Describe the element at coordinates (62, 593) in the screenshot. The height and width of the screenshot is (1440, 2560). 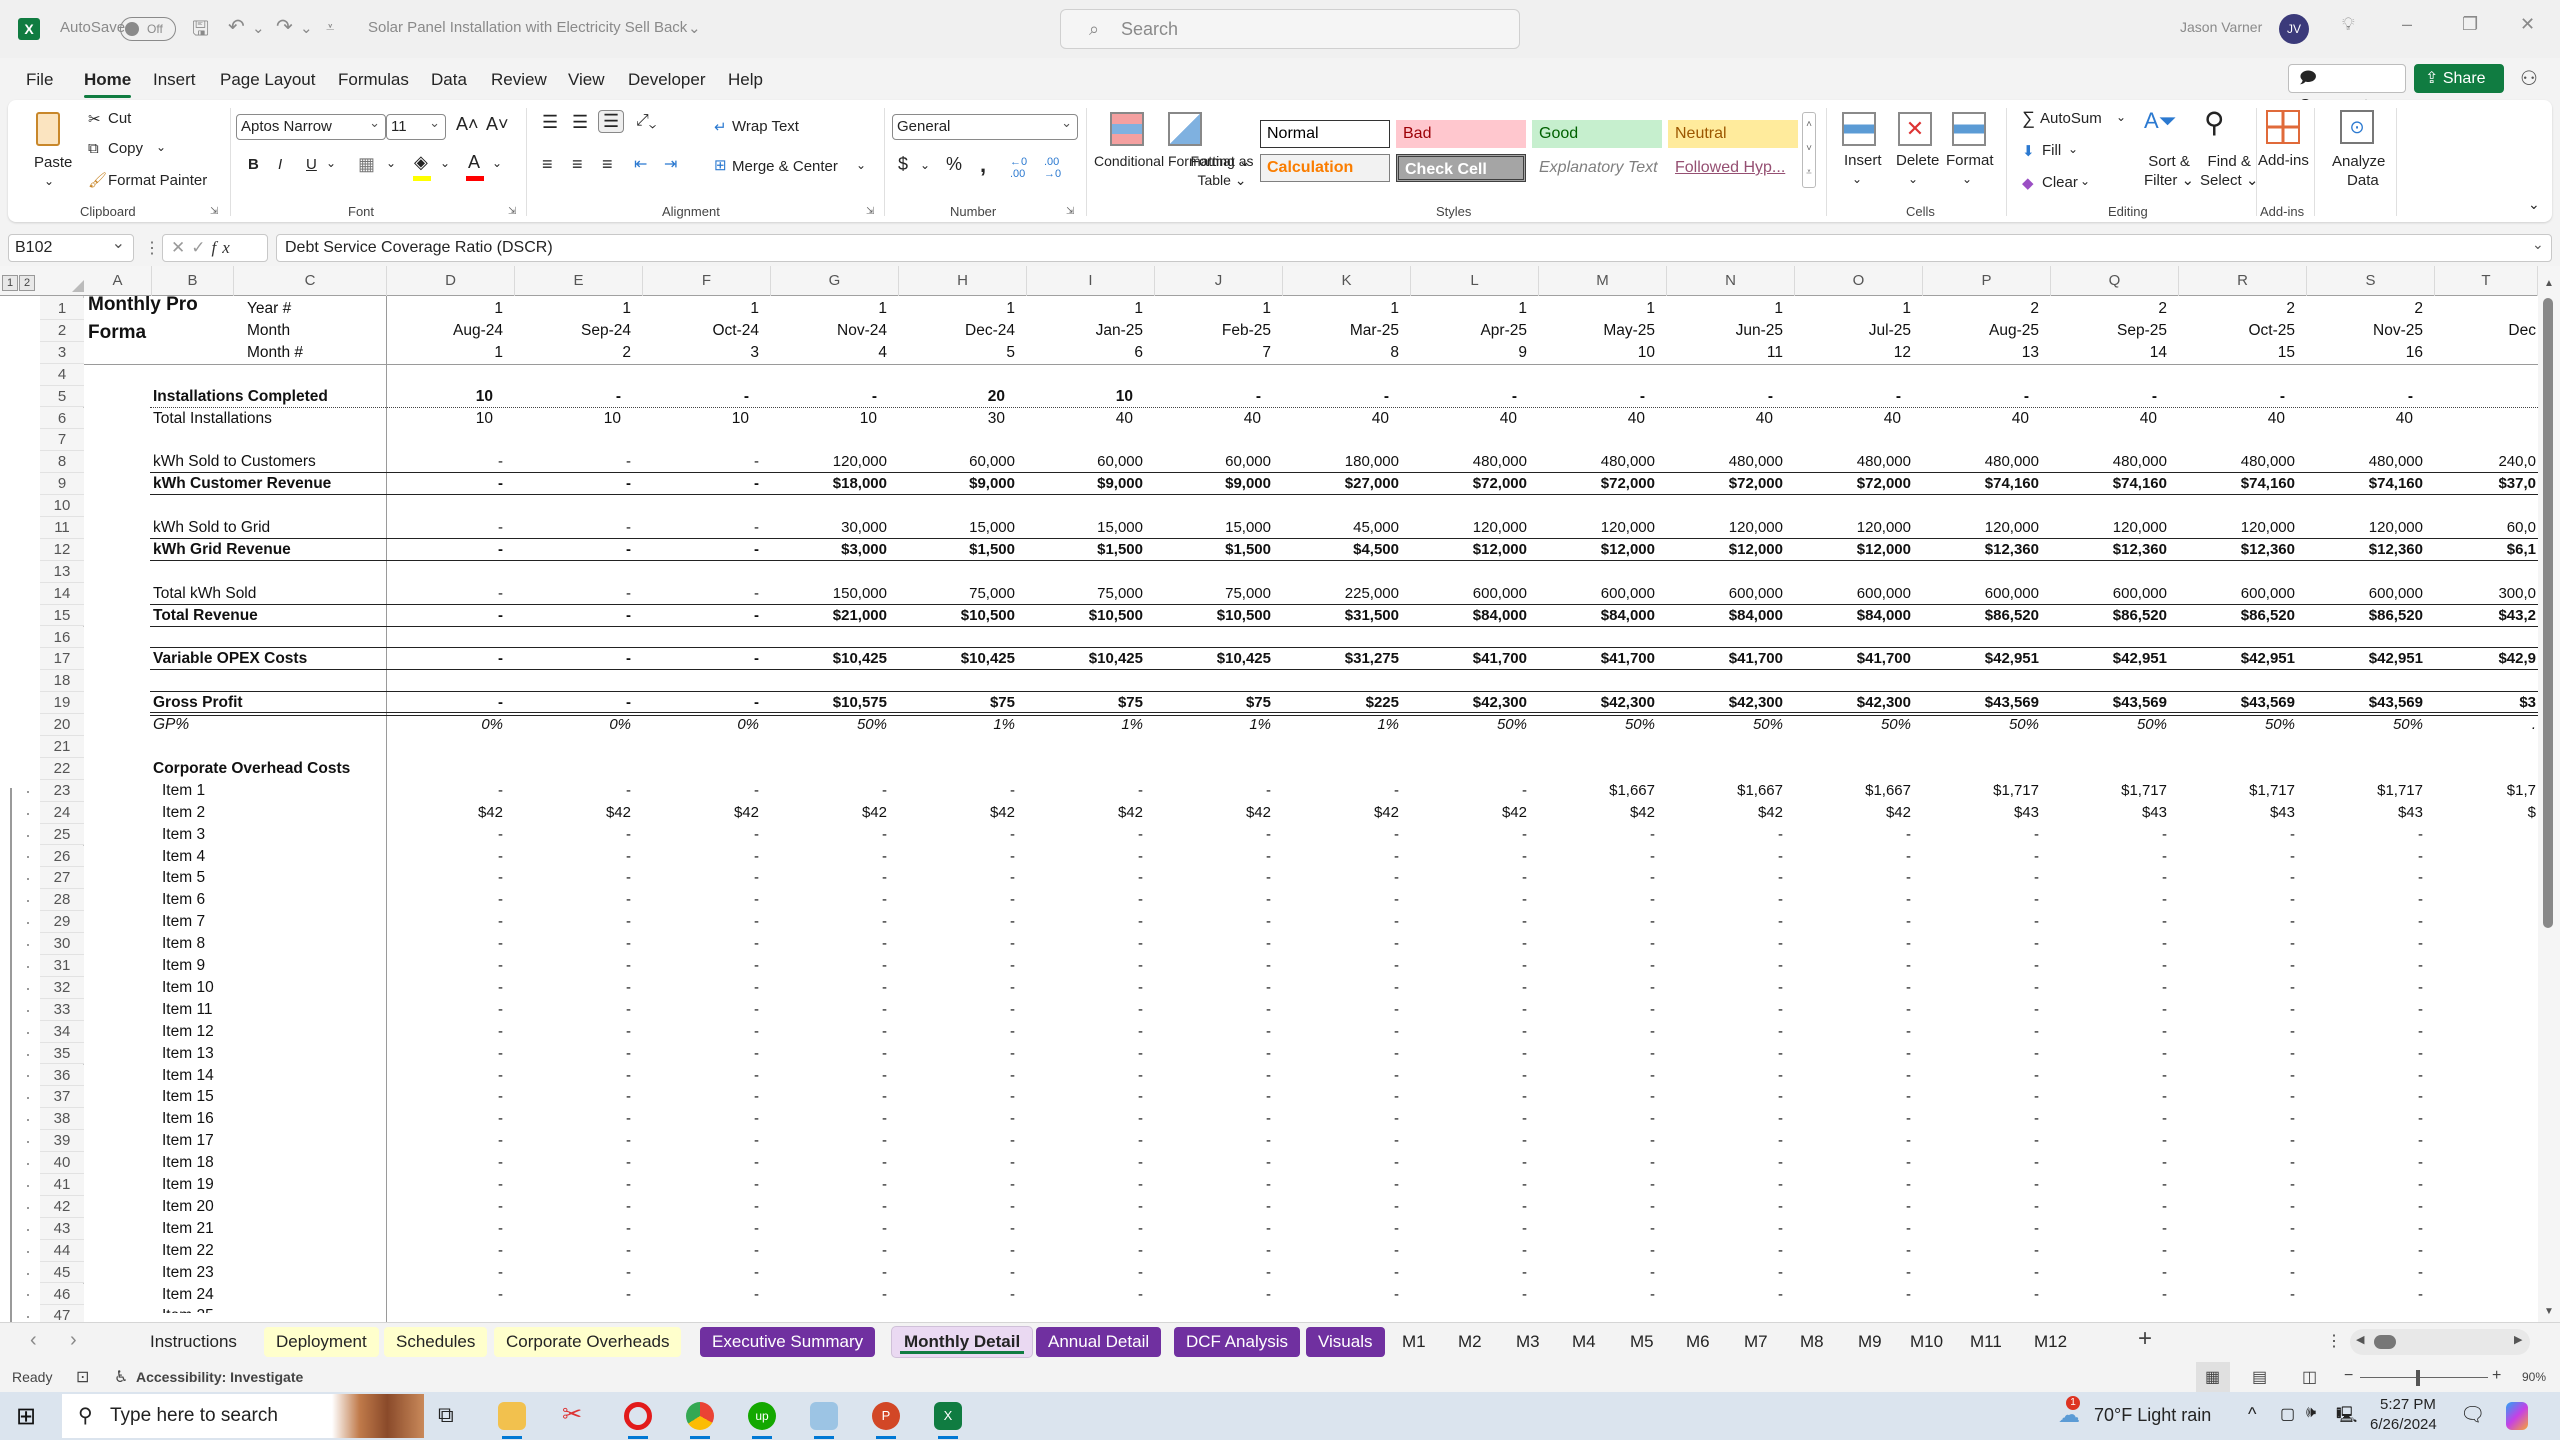
I see `row-header-14: 14` at that location.